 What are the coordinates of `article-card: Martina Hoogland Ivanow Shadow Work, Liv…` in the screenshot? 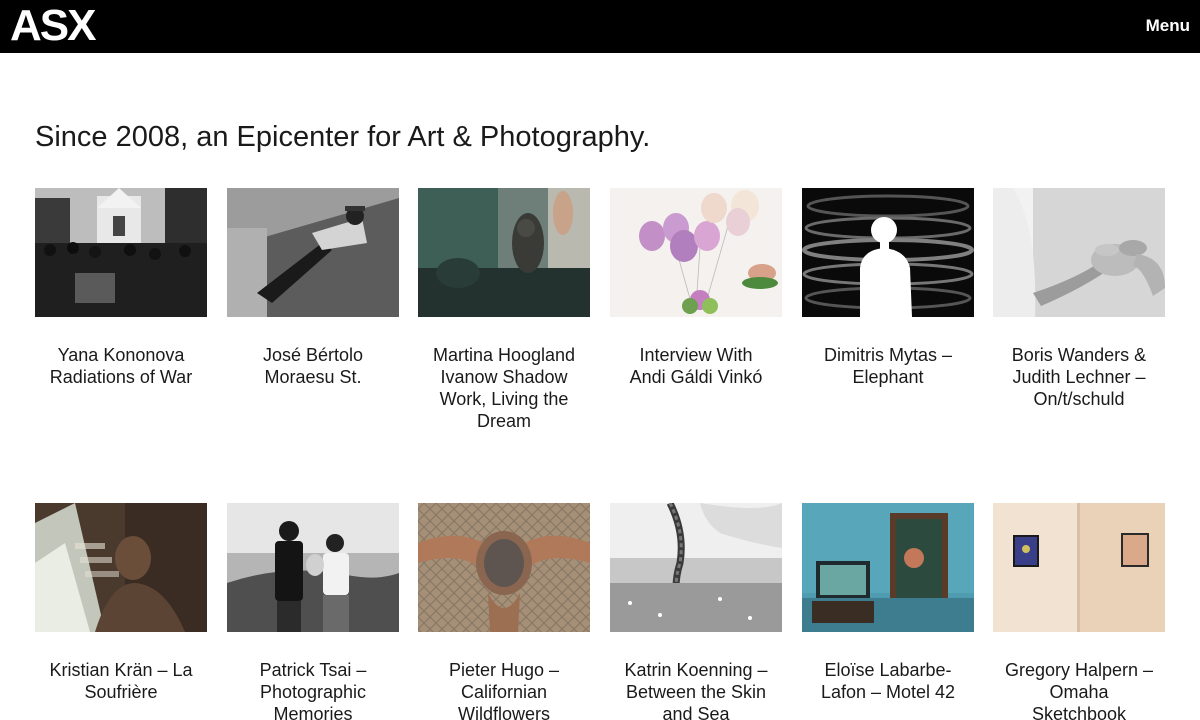 It's located at (504, 310).